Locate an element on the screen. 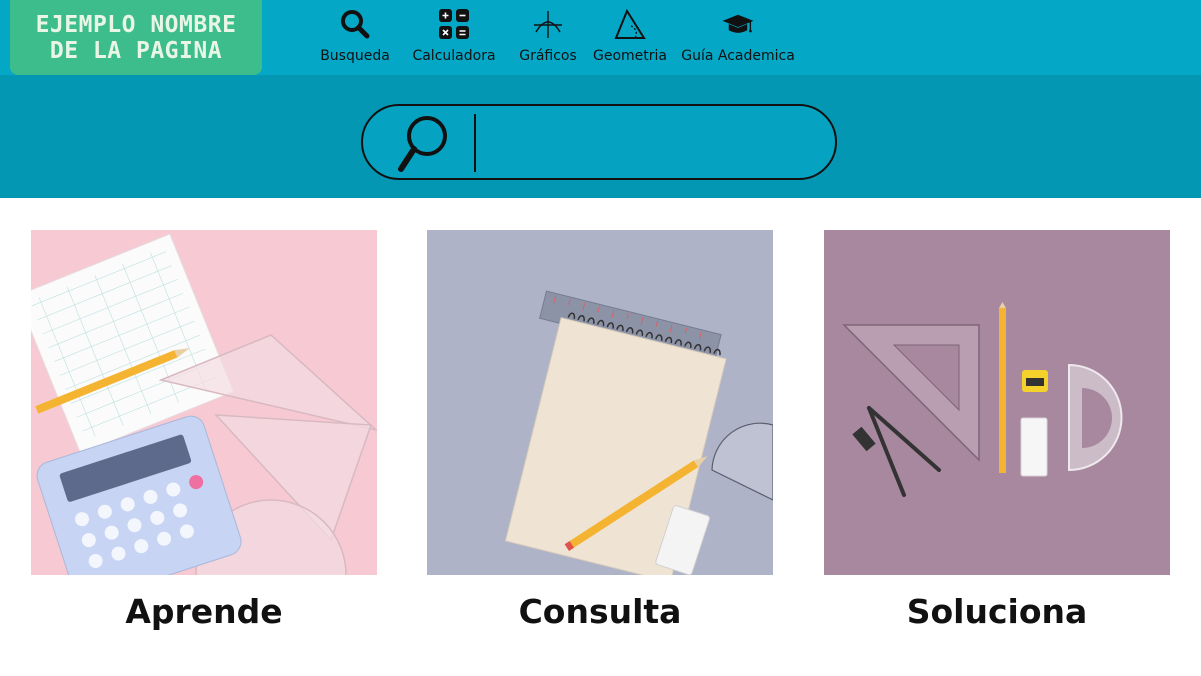 This screenshot has width=1201, height=676. nav-item-geometria: Geometria is located at coordinates (630, 35).